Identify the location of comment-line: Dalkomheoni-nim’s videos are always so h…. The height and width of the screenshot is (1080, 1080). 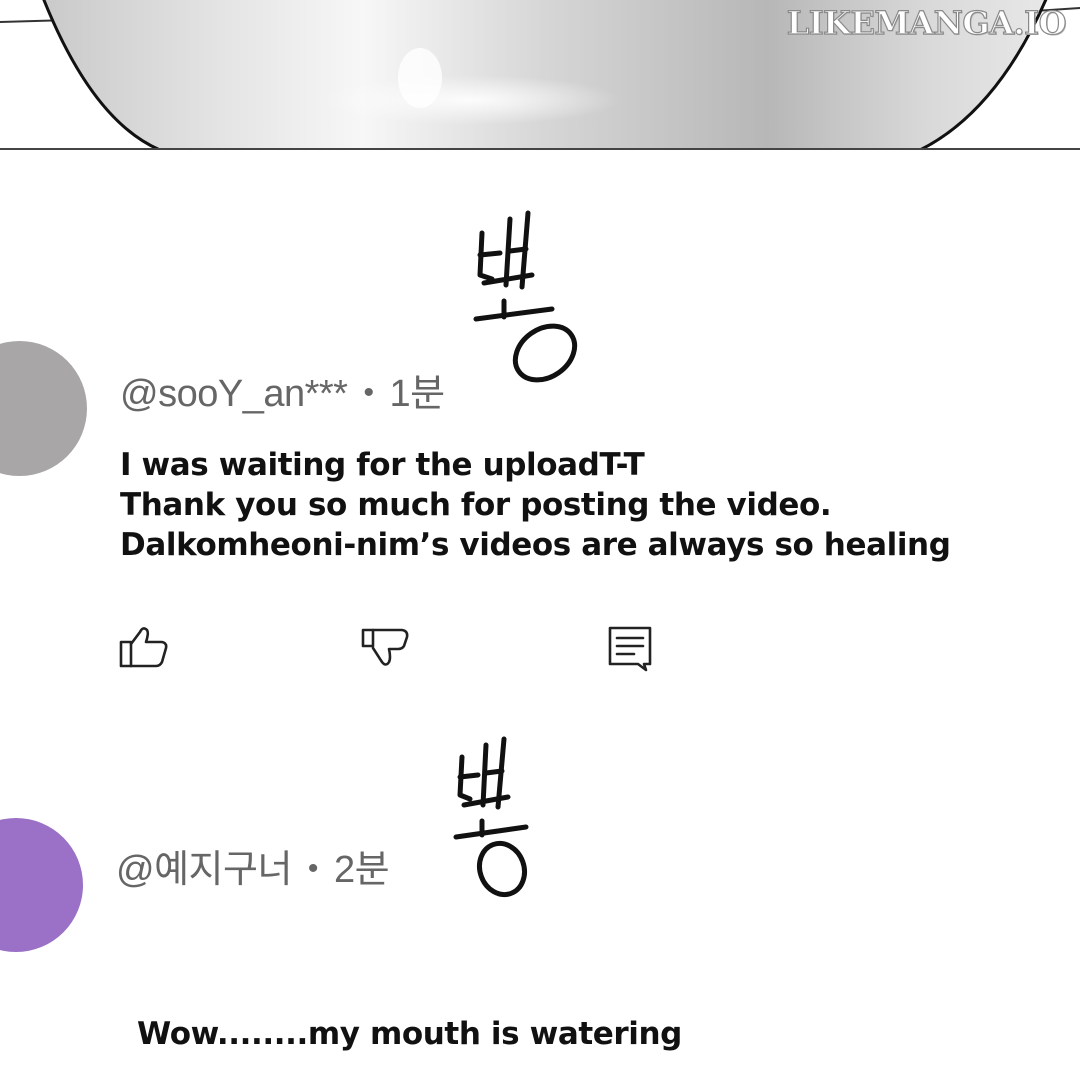
(535, 545).